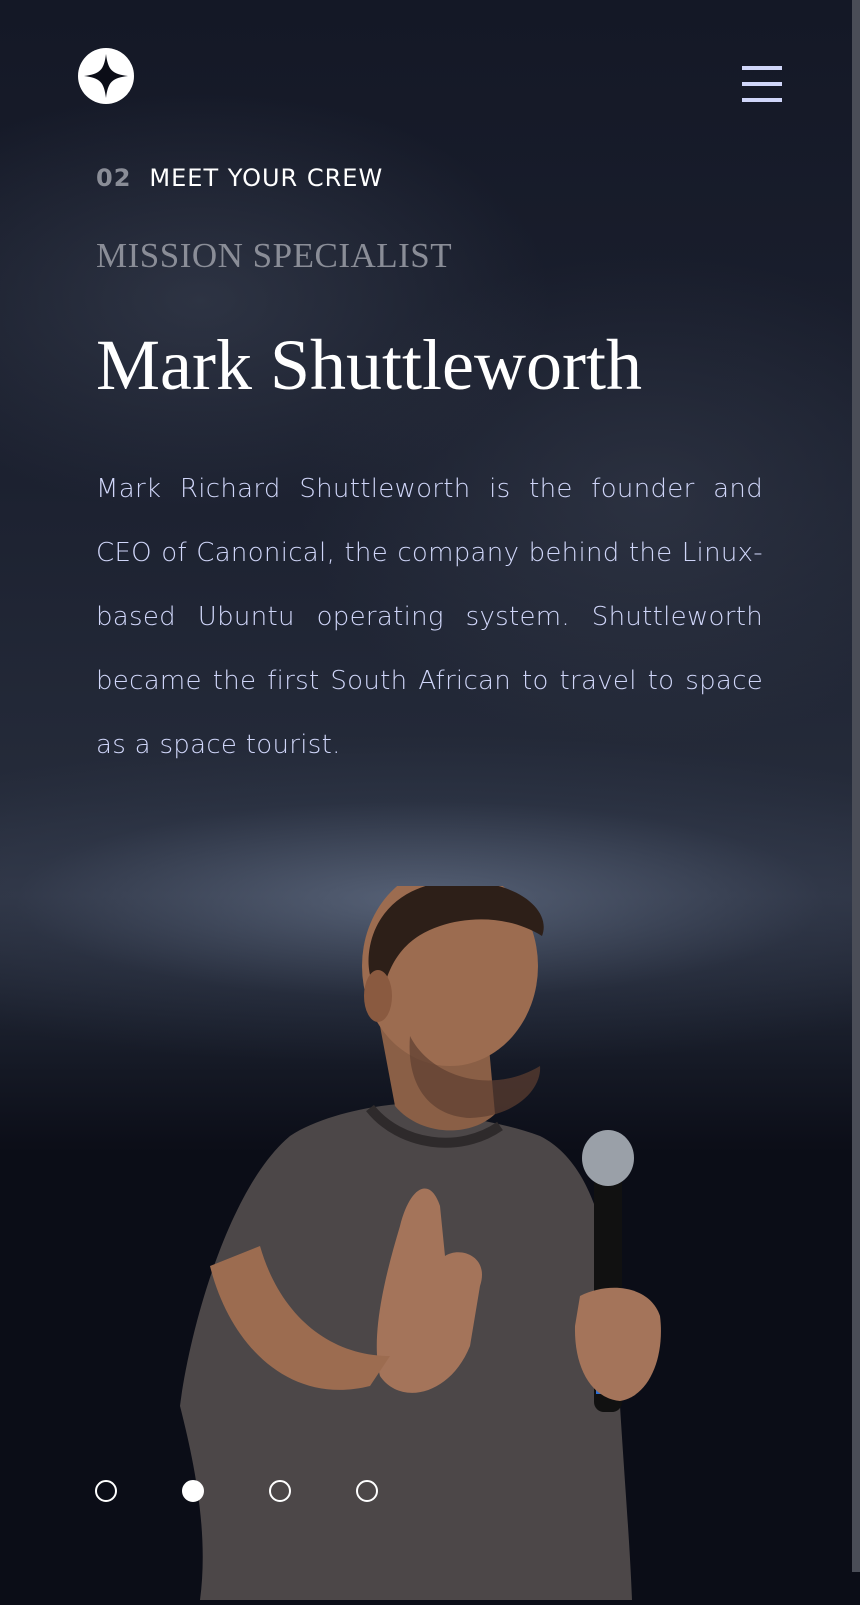  What do you see at coordinates (856, 786) in the screenshot?
I see `scrollbar` at bounding box center [856, 786].